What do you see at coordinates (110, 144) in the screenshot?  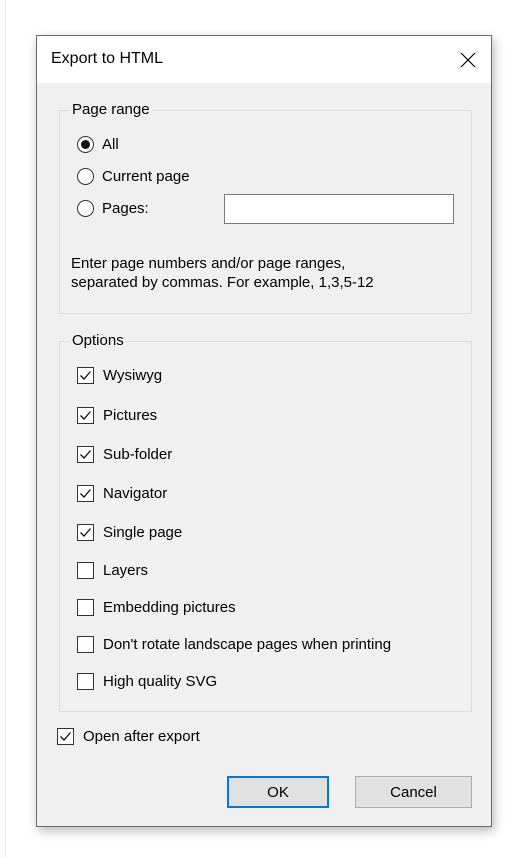 I see `radio-all-label: All` at bounding box center [110, 144].